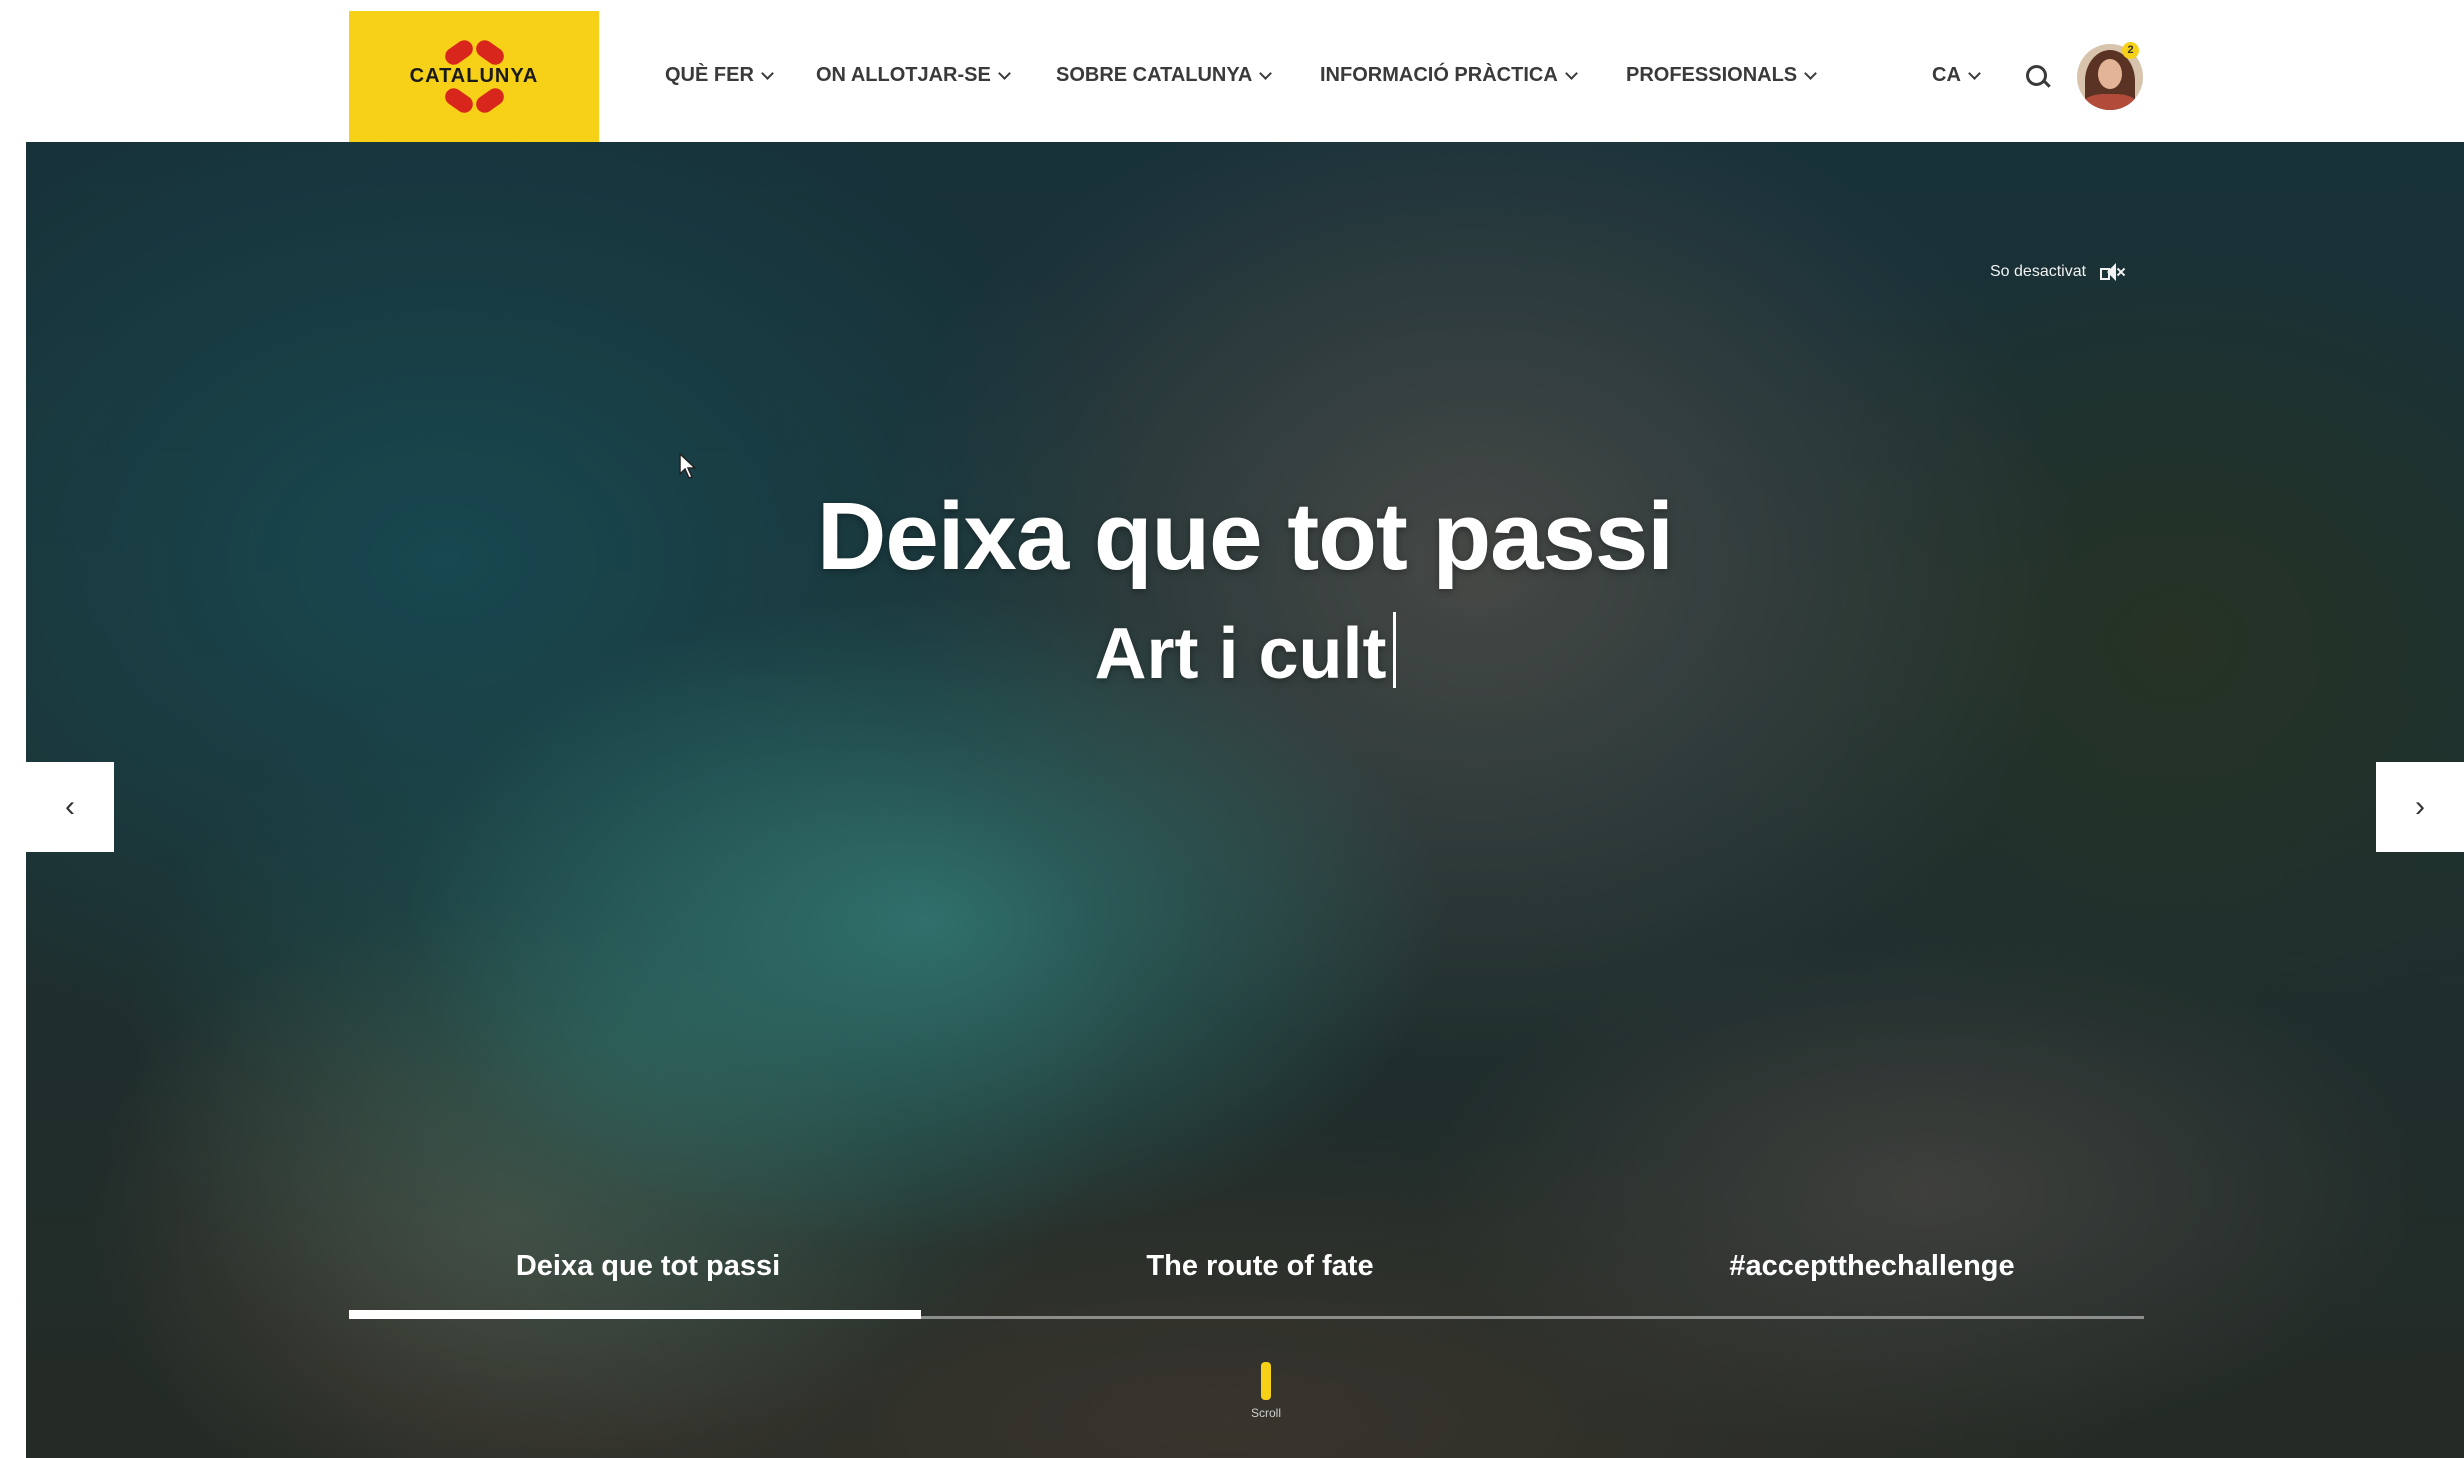 The width and height of the screenshot is (2464, 1458). I want to click on nav-item-label: SOBRE CATALUNYA, so click(1154, 75).